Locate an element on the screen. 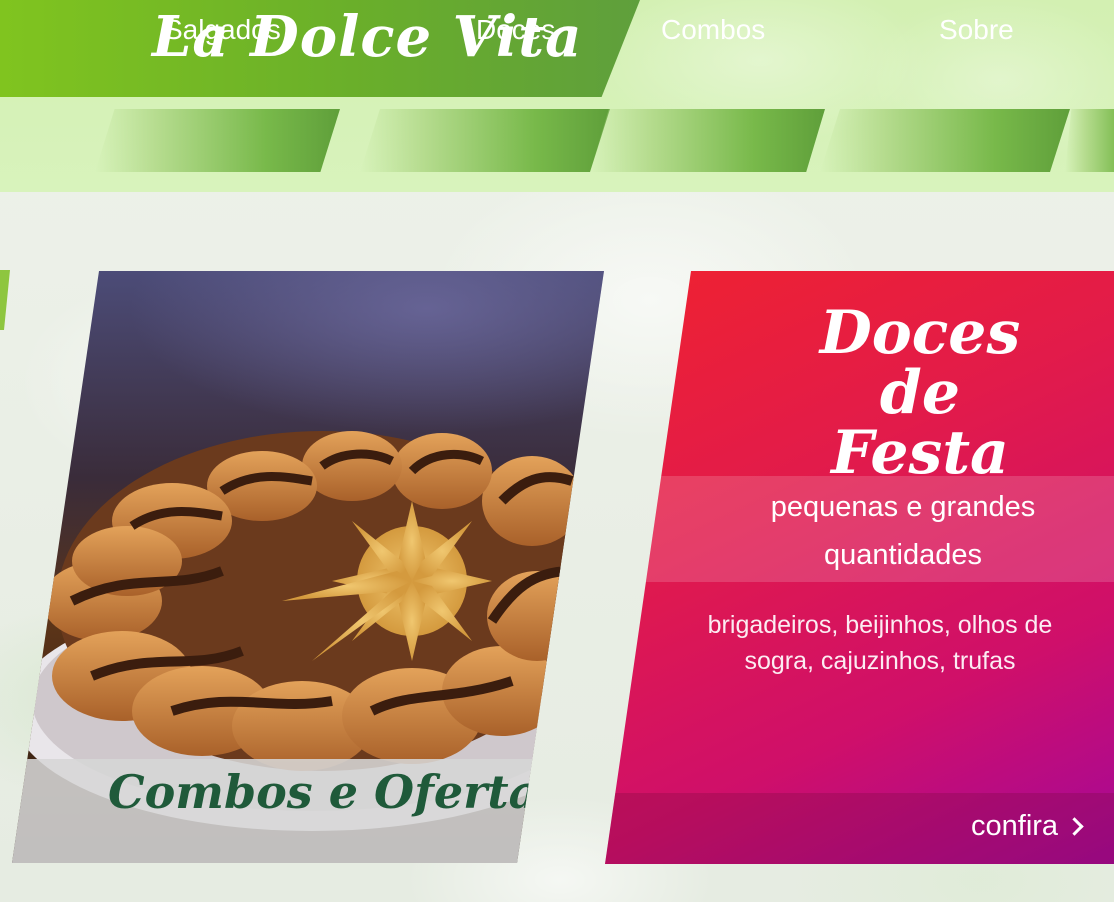  confira-label: confira is located at coordinates (1015, 826).